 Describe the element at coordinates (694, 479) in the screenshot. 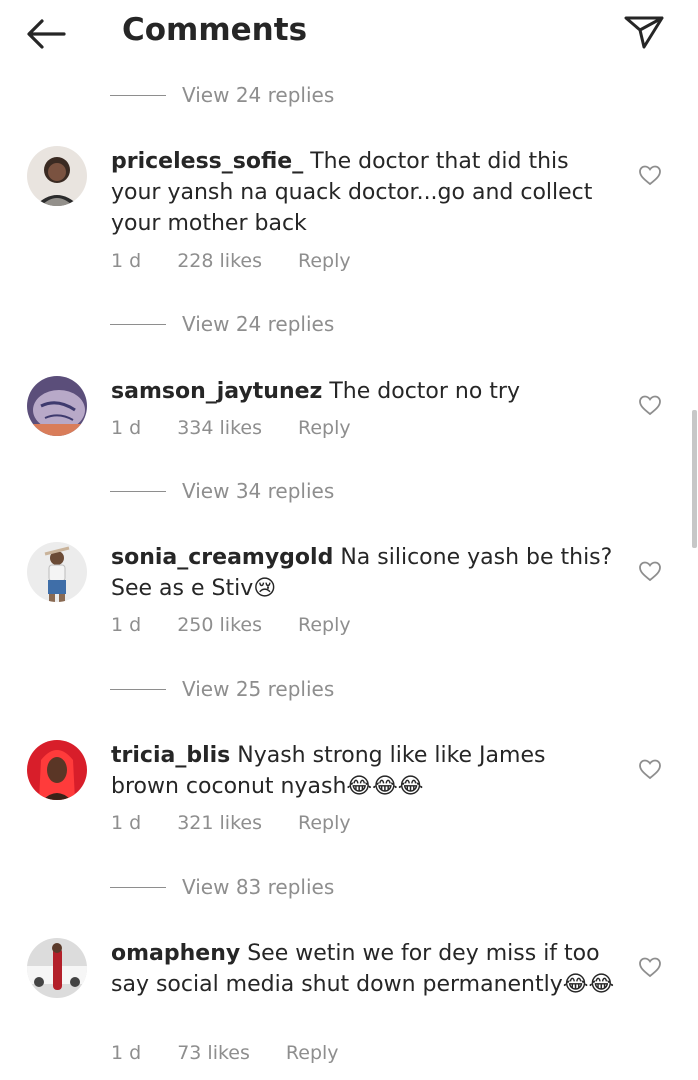

I see `scrollbar` at that location.